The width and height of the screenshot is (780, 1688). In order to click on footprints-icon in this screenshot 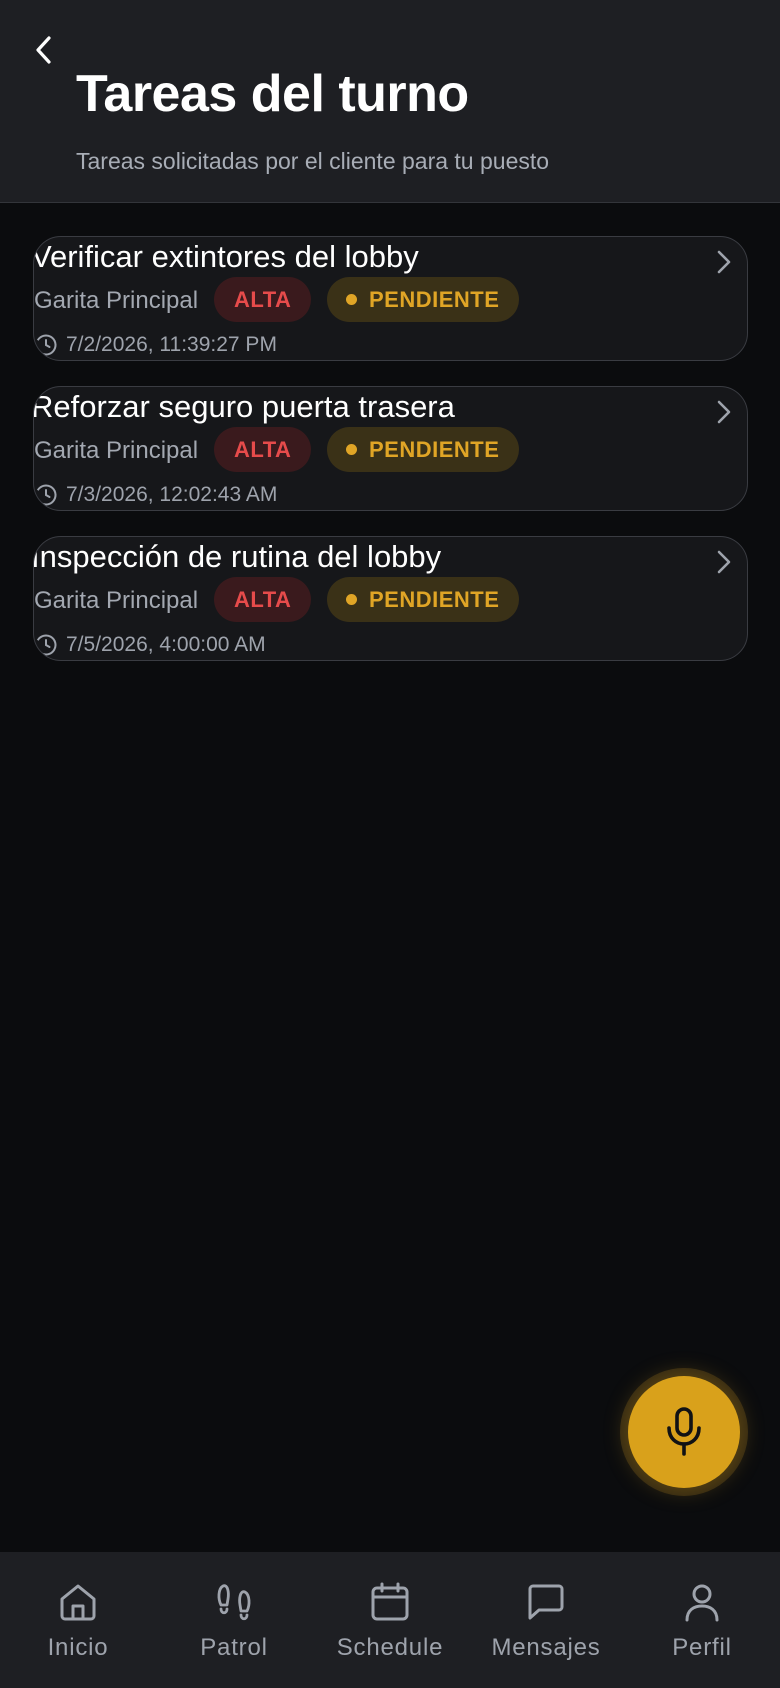, I will do `click(234, 1602)`.